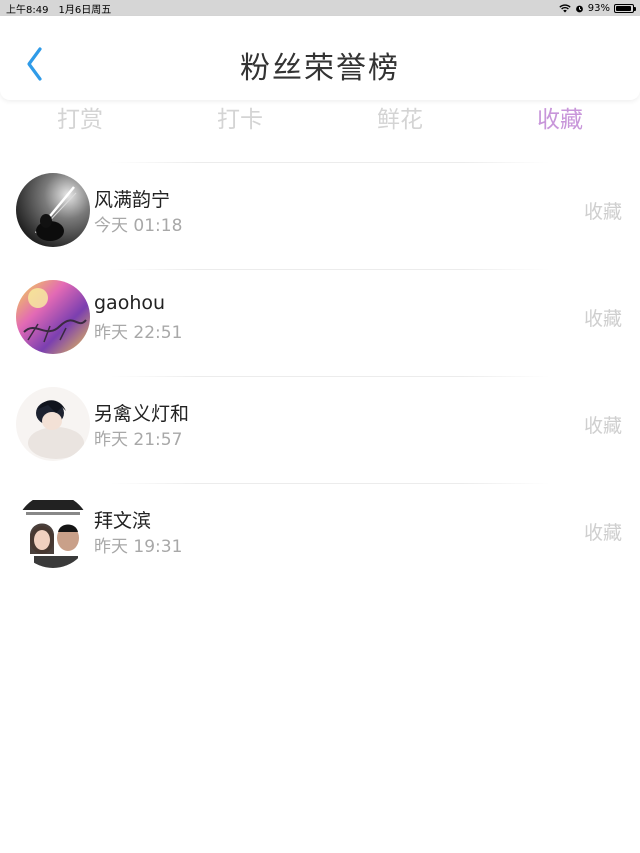 The width and height of the screenshot is (640, 853). I want to click on list-item: 风满韵宁 今天 01:18 收藏, so click(320, 216).